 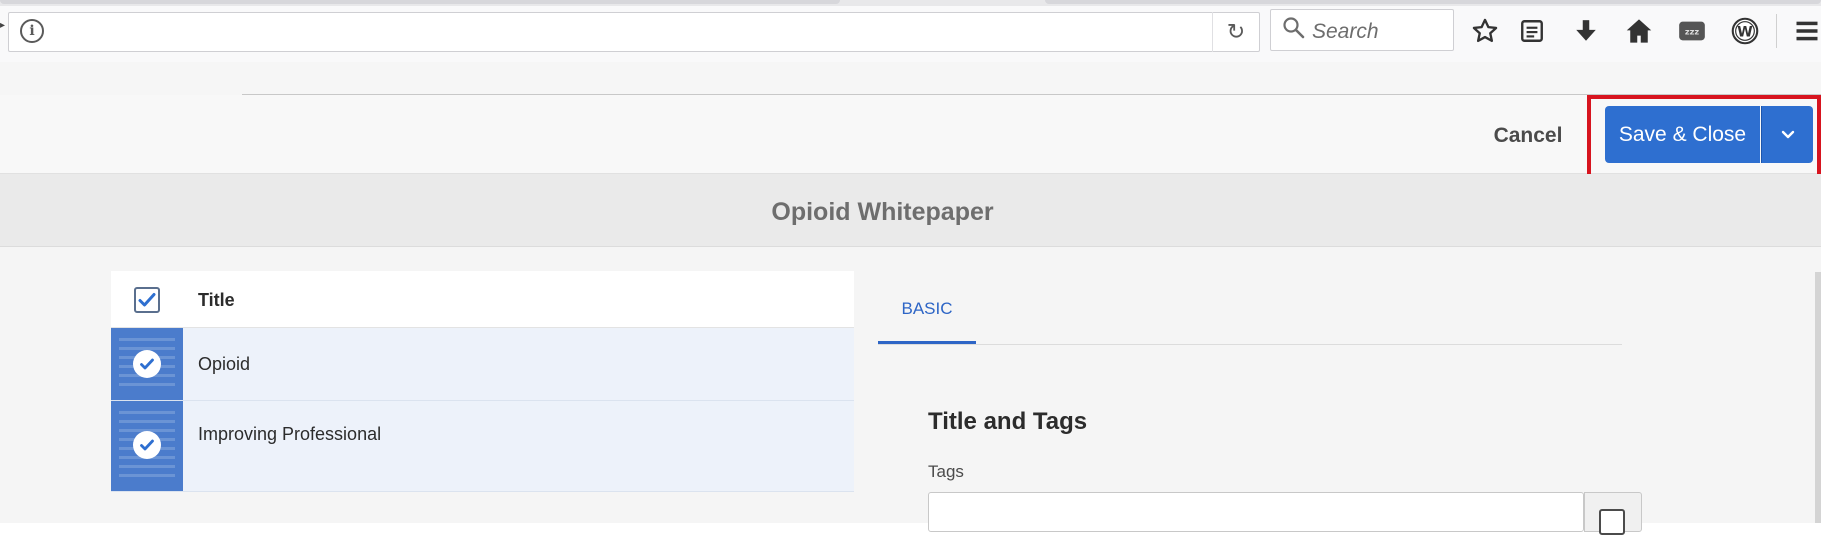 I want to click on highlight-box, so click(x=1704, y=137).